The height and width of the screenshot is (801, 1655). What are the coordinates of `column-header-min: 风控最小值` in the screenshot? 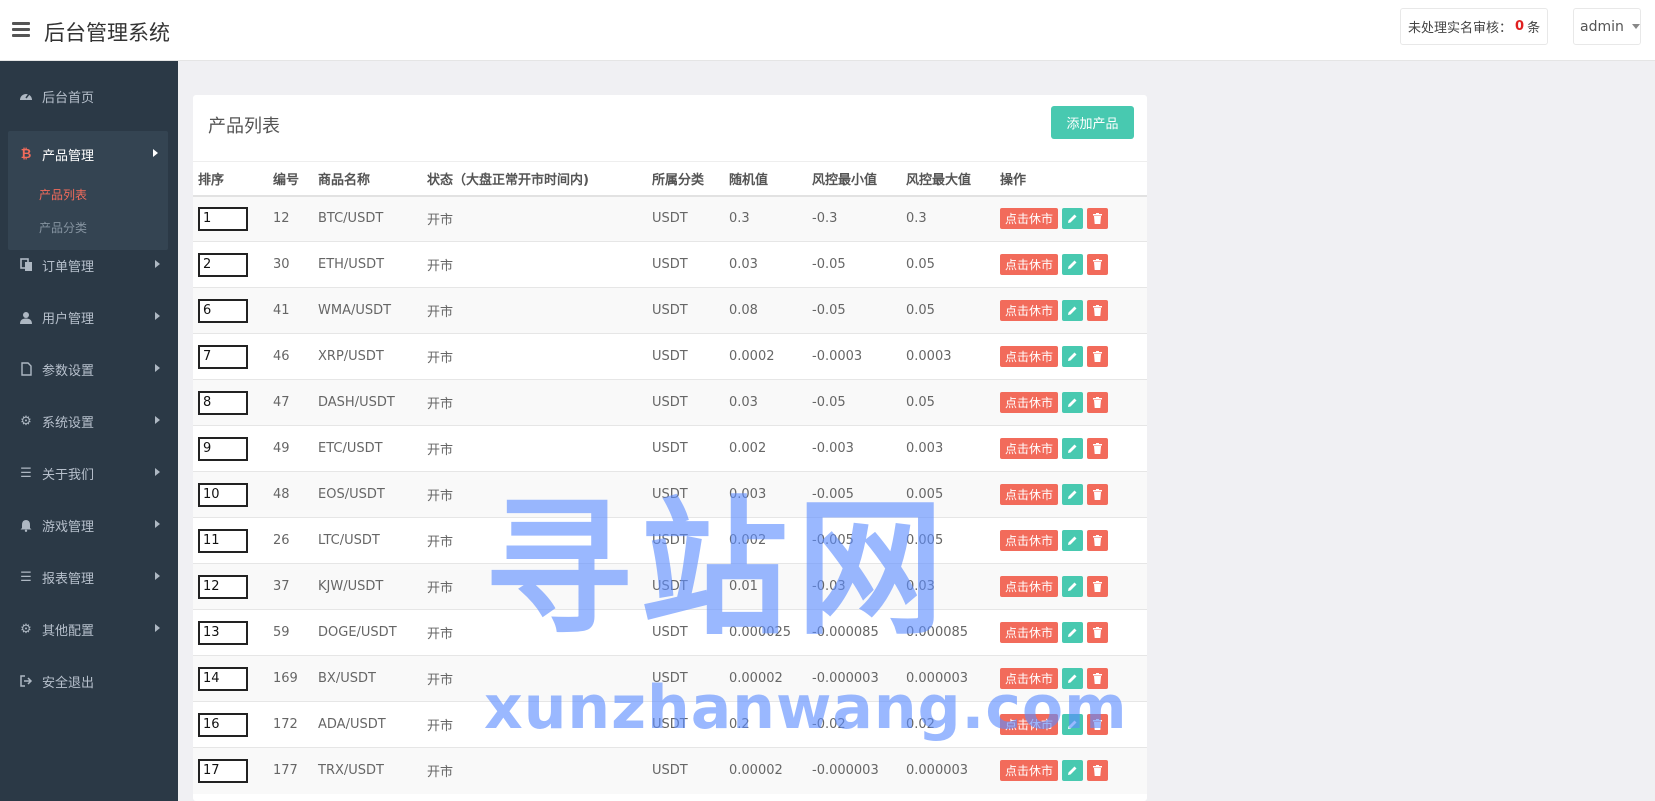 It's located at (854, 179).